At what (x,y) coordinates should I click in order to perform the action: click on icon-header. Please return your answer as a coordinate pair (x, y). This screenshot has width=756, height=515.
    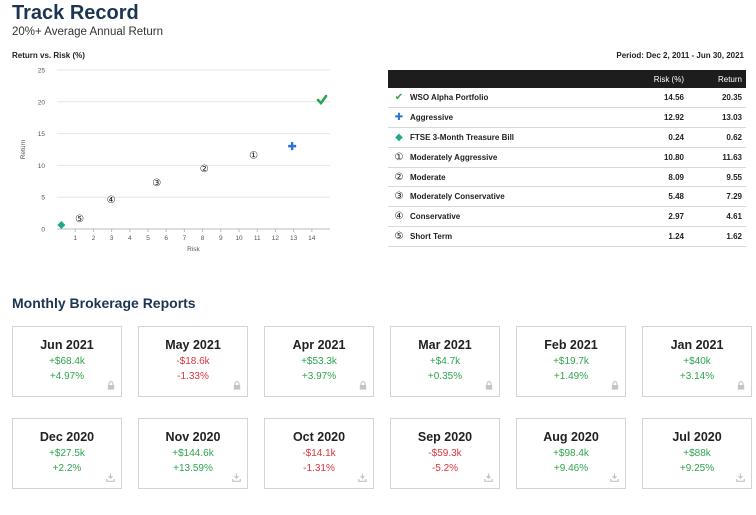
    Looking at the image, I should click on (399, 79).